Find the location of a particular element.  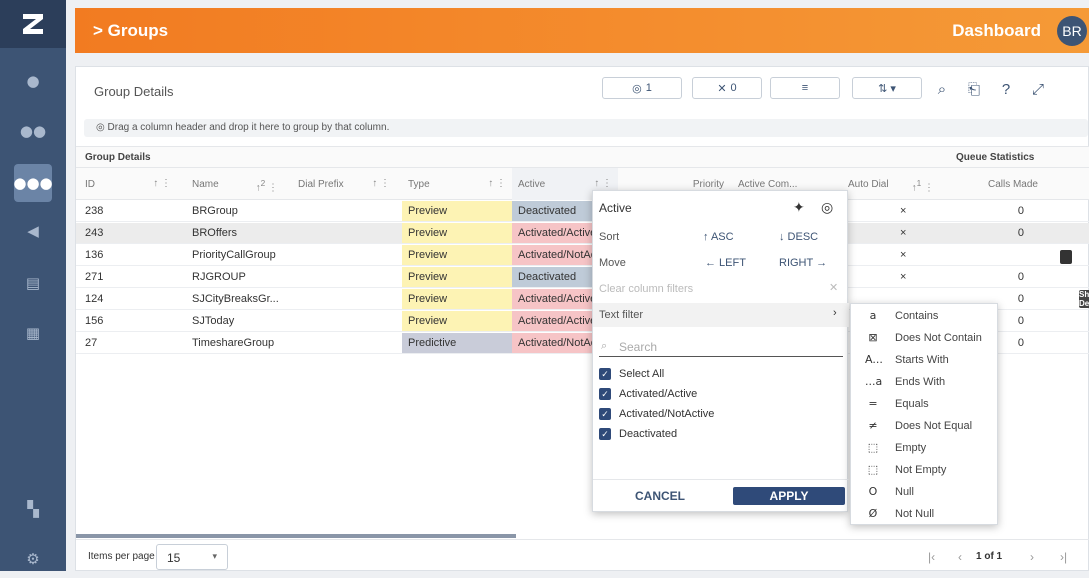

filter-icon: ≡ is located at coordinates (805, 88).